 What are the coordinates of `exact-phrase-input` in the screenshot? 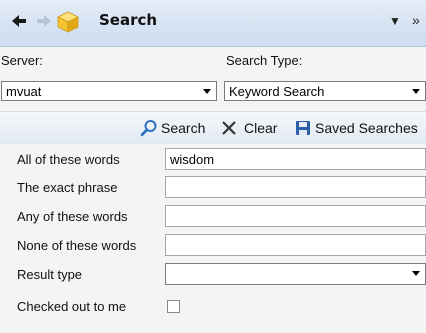 It's located at (295, 187).